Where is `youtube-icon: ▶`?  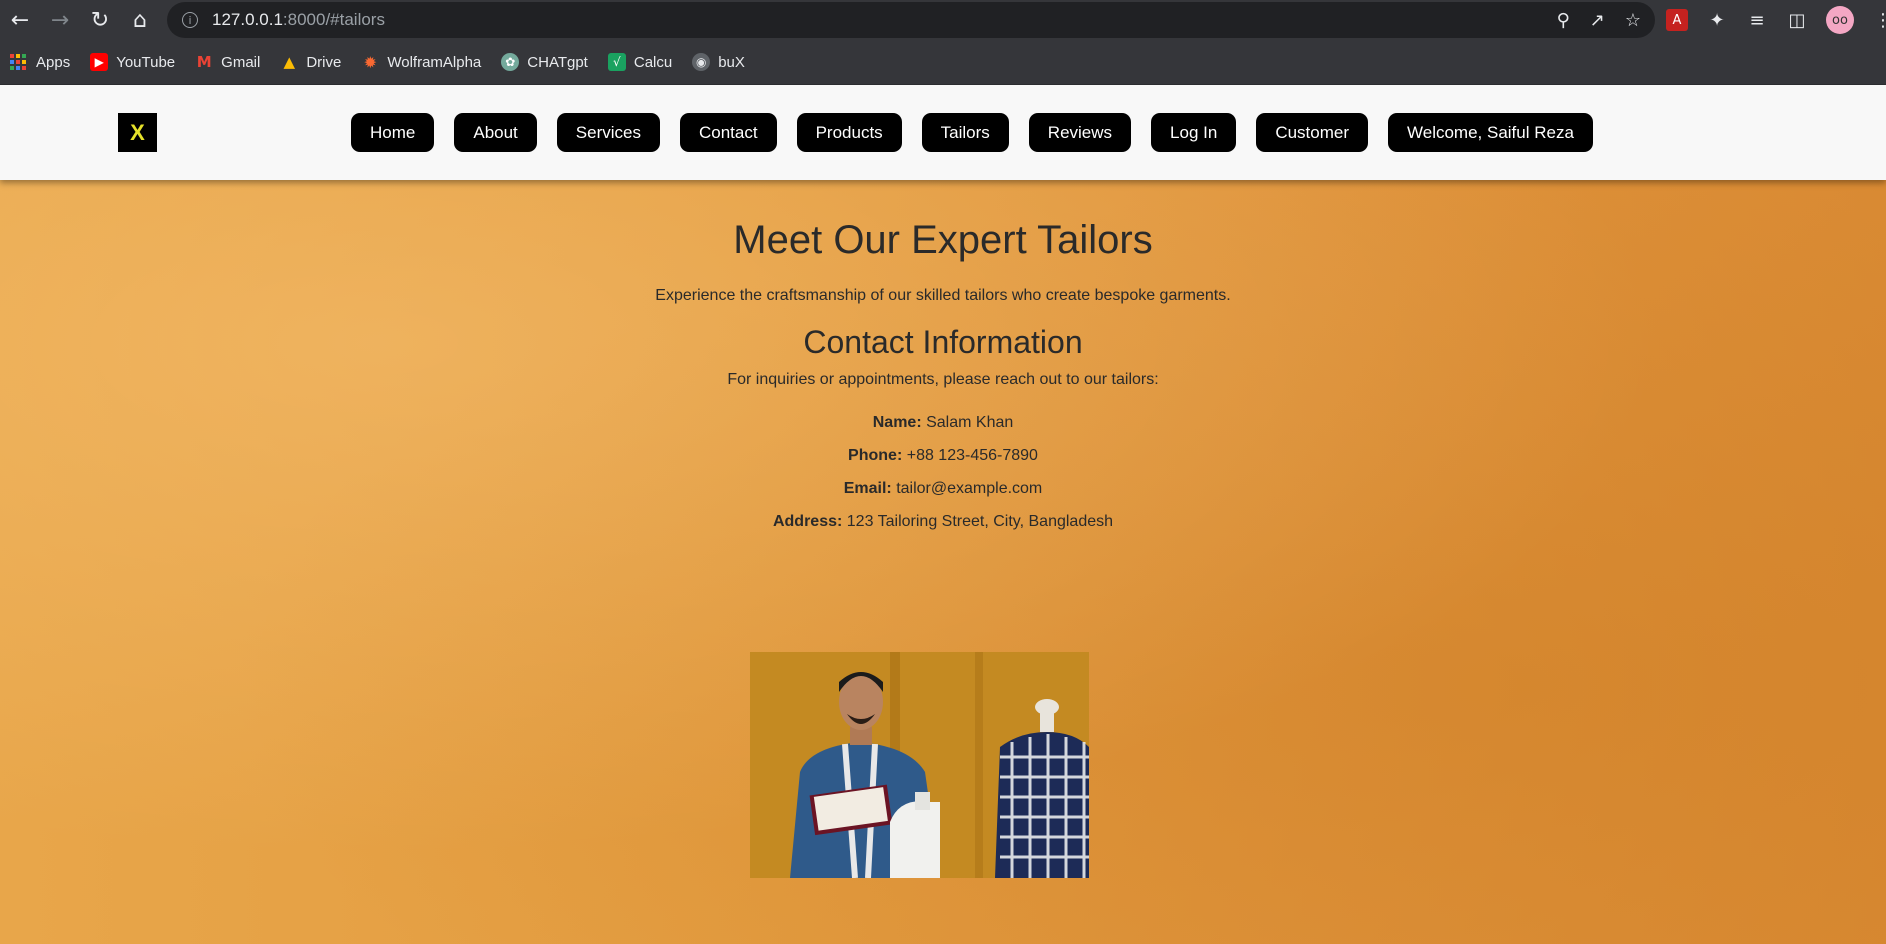
youtube-icon: ▶ is located at coordinates (99, 62).